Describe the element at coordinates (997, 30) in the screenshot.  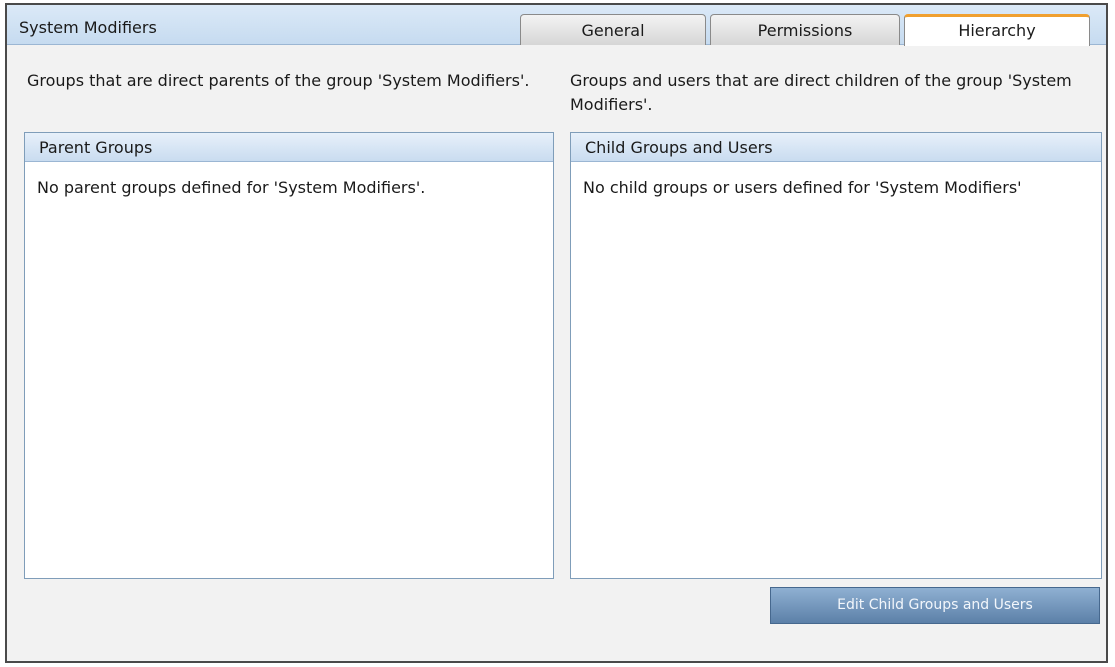
I see `tab-hierarchy: Hierarchy` at that location.